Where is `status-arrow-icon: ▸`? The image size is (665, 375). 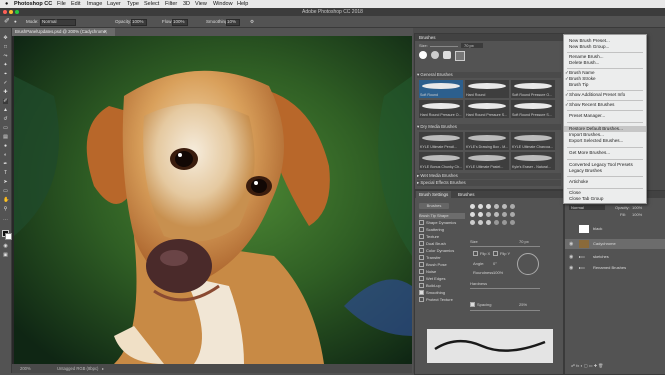 status-arrow-icon: ▸ is located at coordinates (103, 368).